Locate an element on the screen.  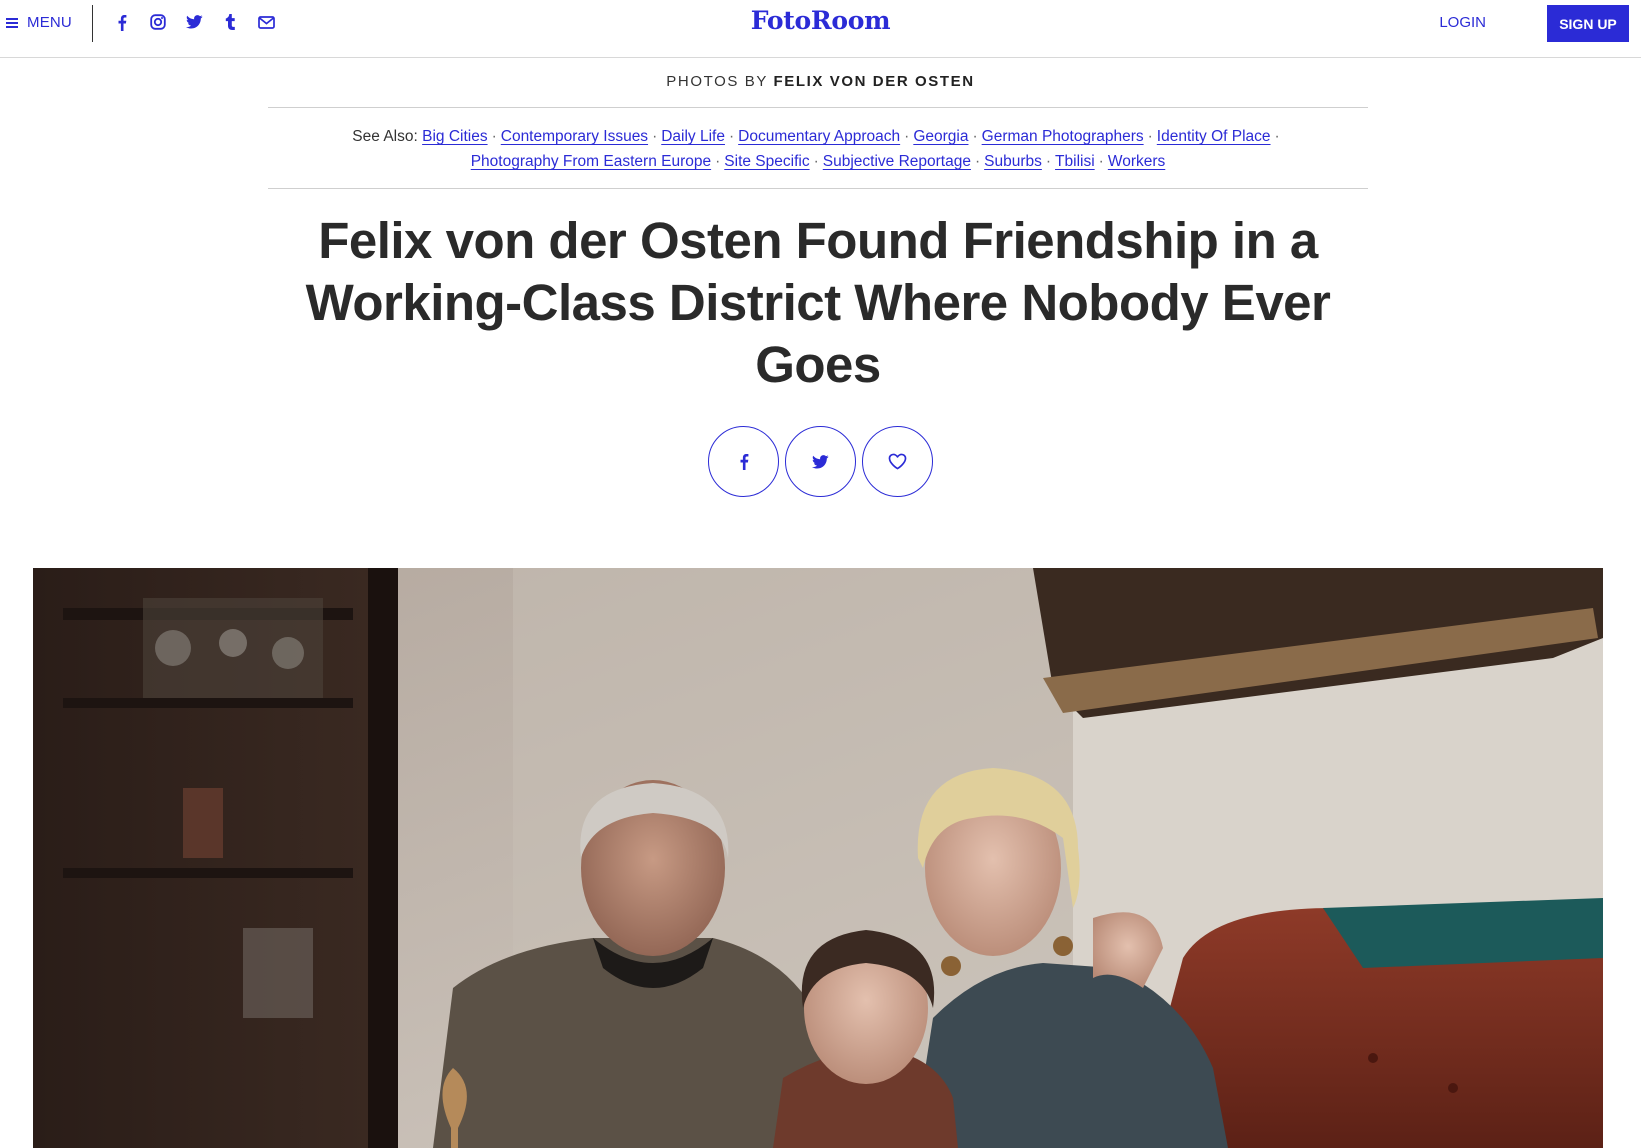
tag-link: Daily Life is located at coordinates (693, 136).